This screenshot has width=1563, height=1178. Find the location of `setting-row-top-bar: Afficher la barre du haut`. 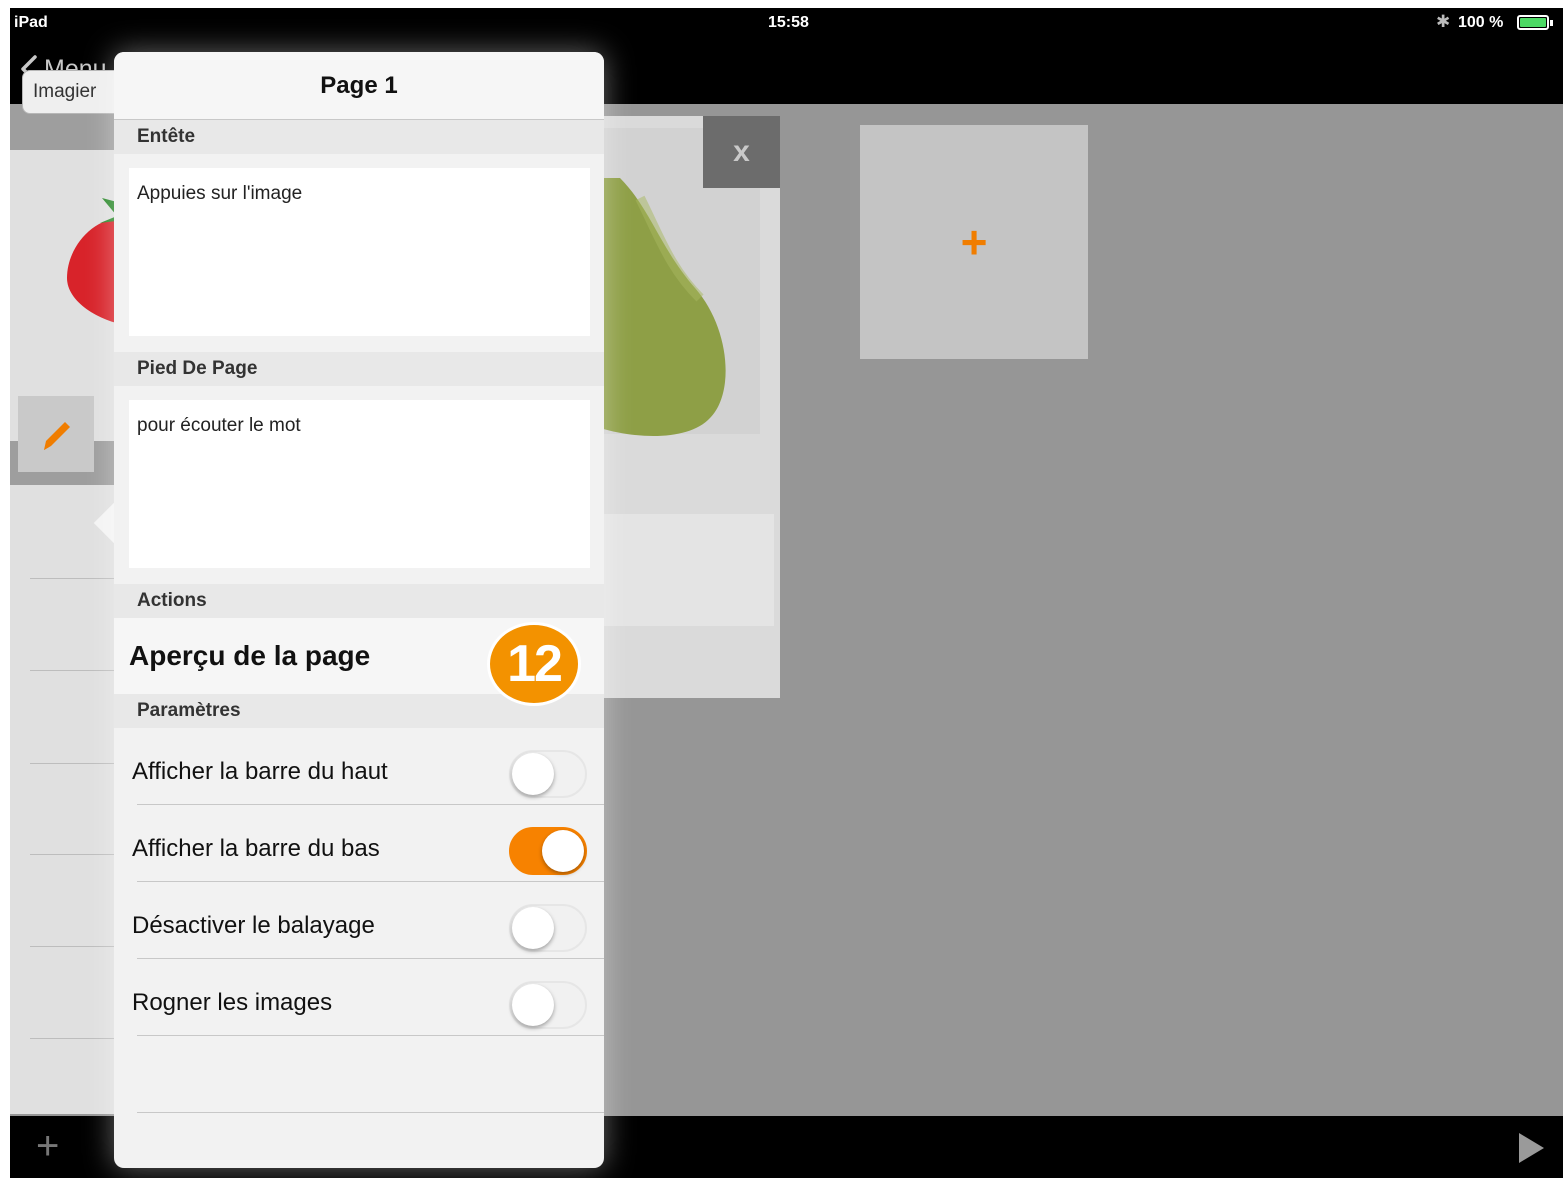

setting-row-top-bar: Afficher la barre du haut is located at coordinates (359, 766).